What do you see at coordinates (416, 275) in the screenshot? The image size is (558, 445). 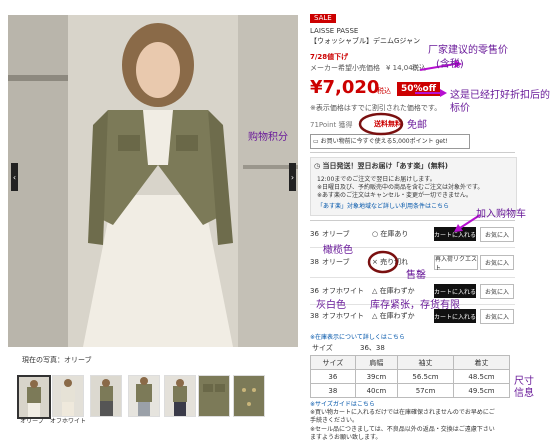 I see `annotation-sold-out: 售罄` at bounding box center [416, 275].